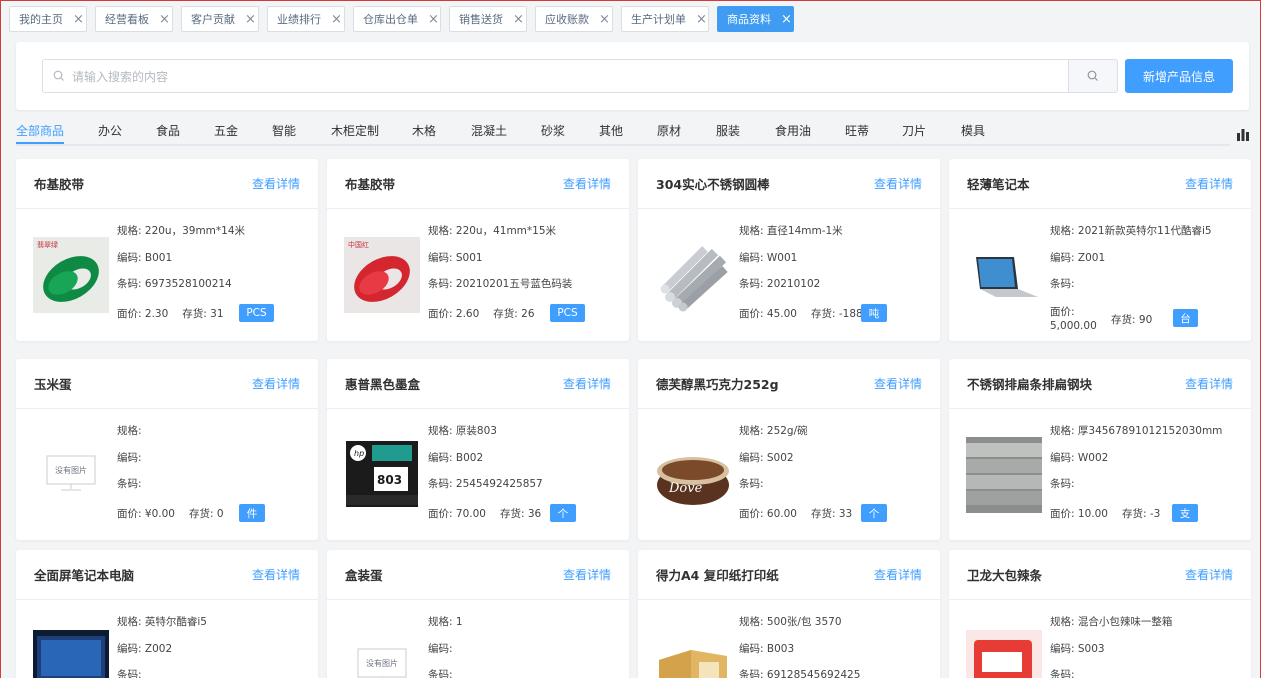  I want to click on category-tab-15: 模具, so click(973, 130).